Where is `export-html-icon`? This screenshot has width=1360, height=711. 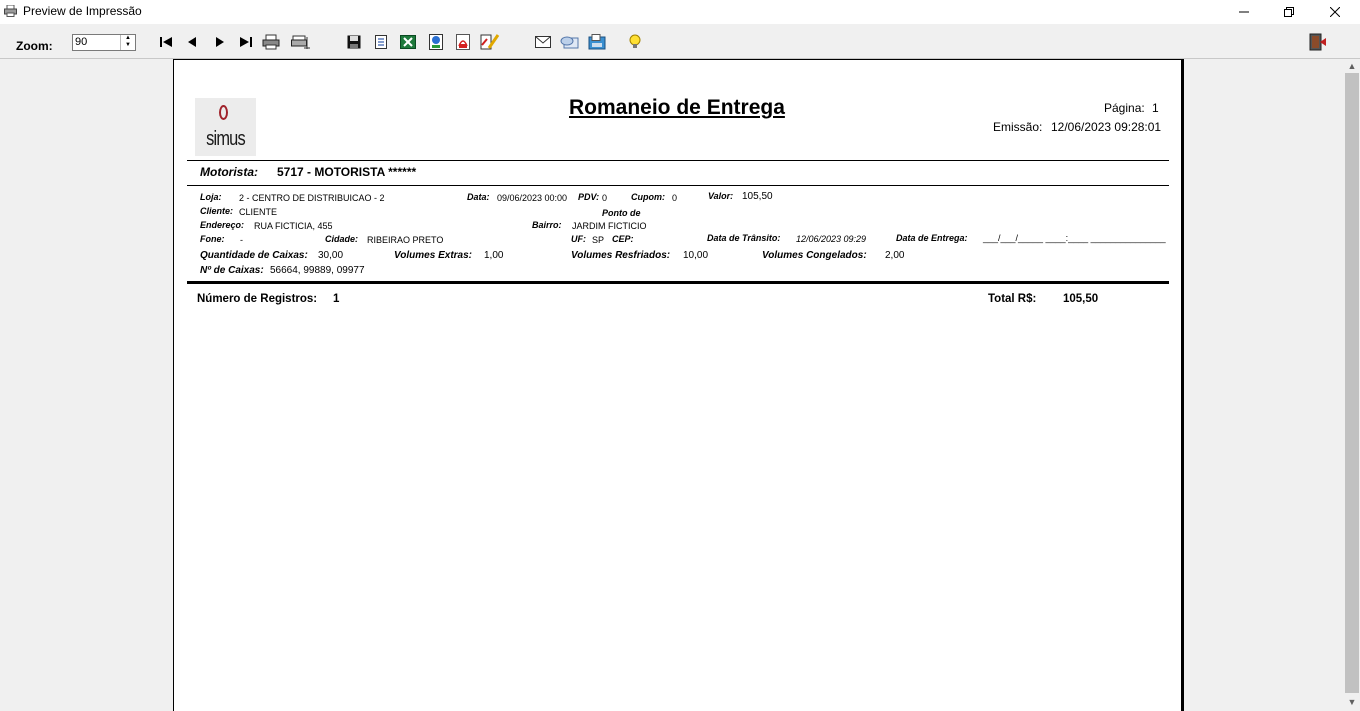 export-html-icon is located at coordinates (436, 42).